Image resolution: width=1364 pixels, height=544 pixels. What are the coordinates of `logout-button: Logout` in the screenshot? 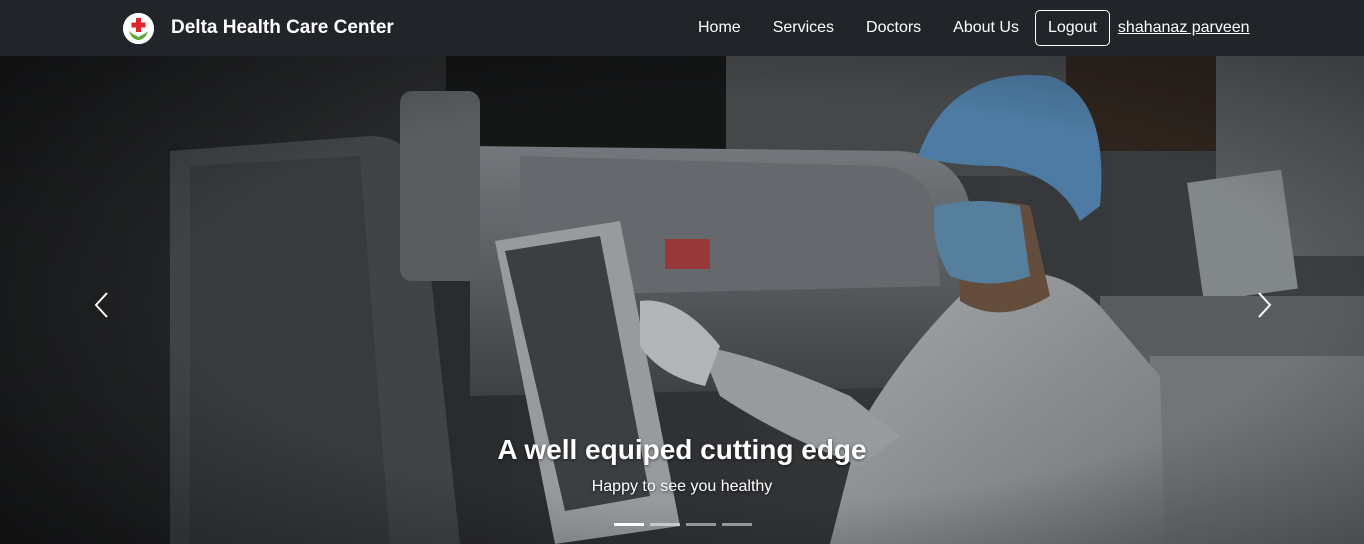 It's located at (1072, 28).